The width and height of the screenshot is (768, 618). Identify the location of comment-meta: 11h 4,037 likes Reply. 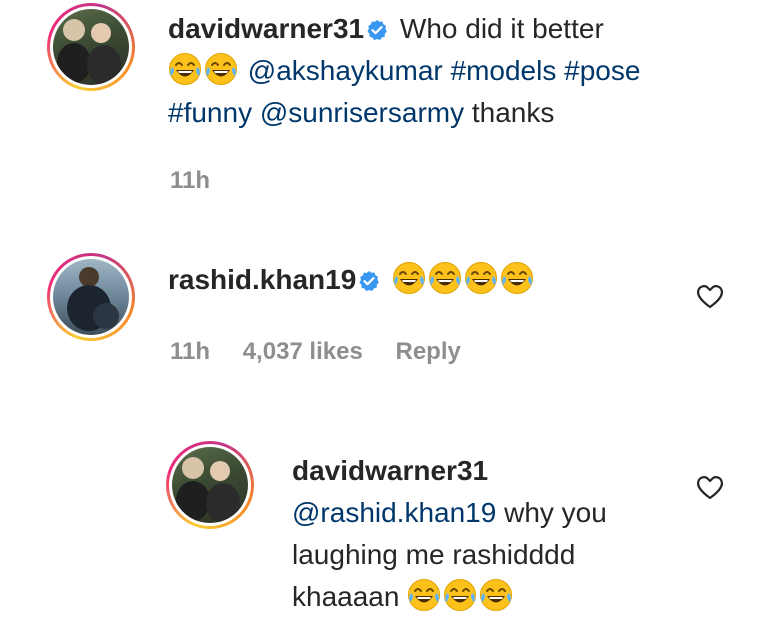
(328, 352).